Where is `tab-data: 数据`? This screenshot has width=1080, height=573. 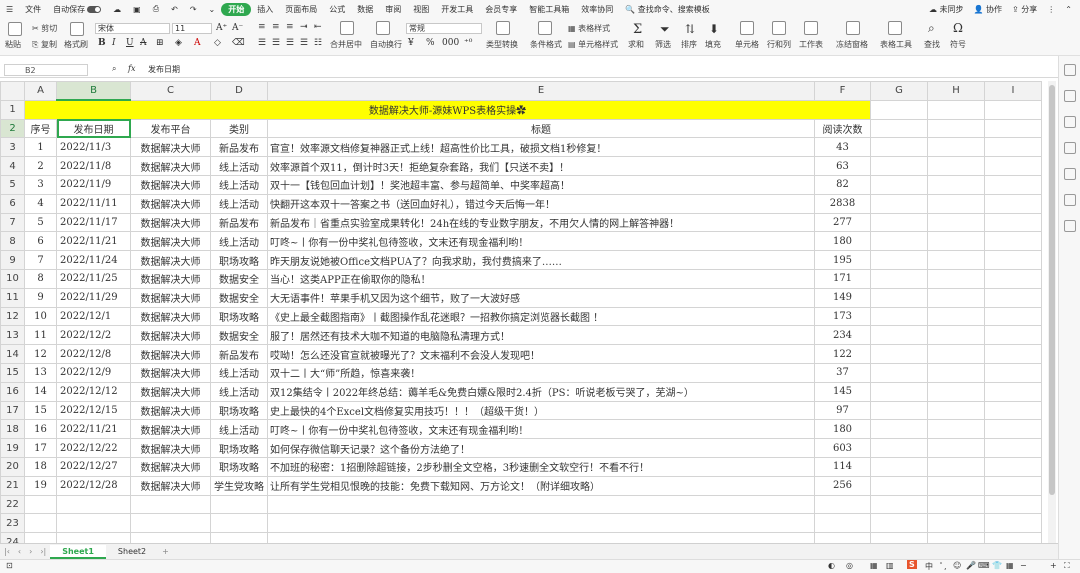
tab-data: 数据 is located at coordinates (365, 9).